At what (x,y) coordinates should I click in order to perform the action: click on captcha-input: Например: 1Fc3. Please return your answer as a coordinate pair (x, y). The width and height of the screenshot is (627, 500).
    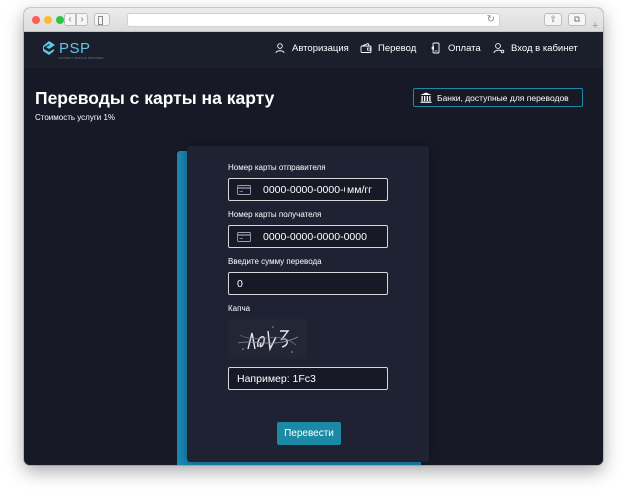
    Looking at the image, I should click on (308, 378).